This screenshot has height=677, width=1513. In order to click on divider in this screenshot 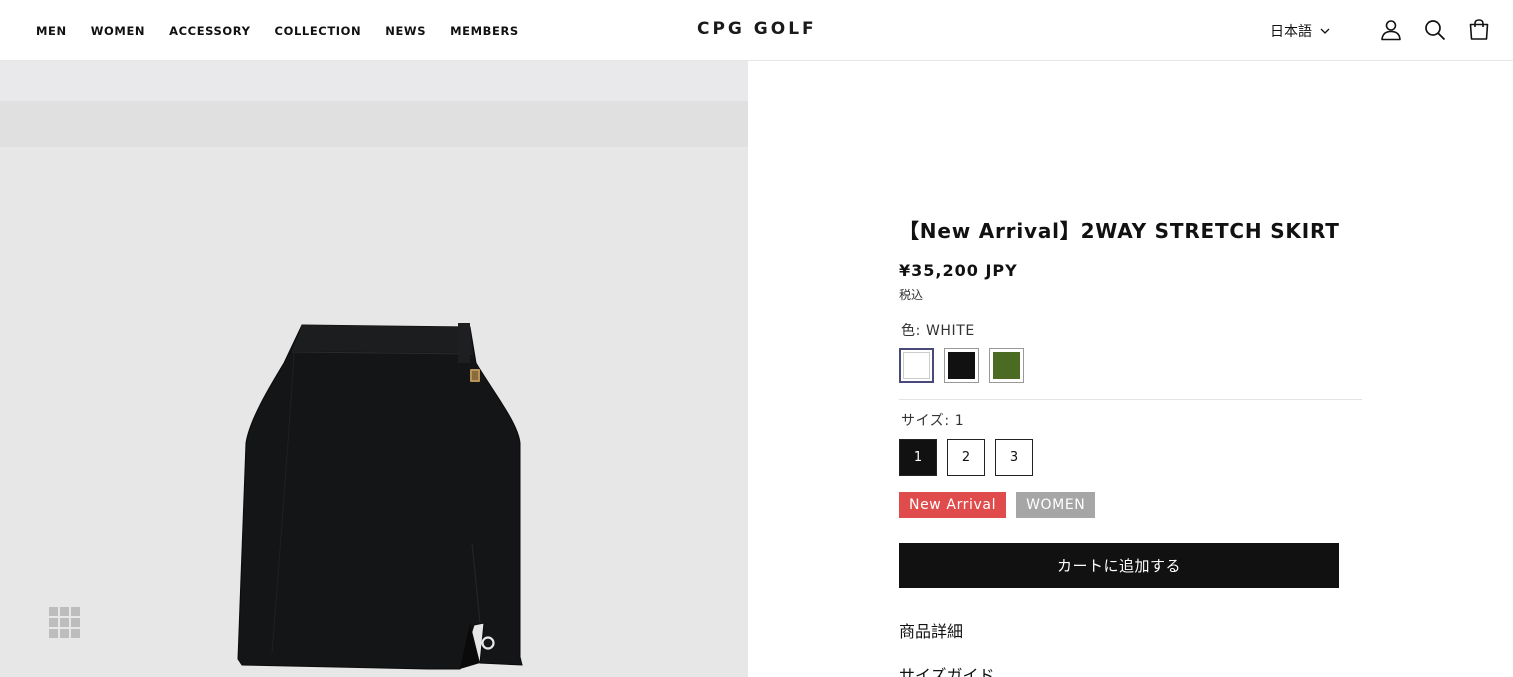, I will do `click(1130, 399)`.